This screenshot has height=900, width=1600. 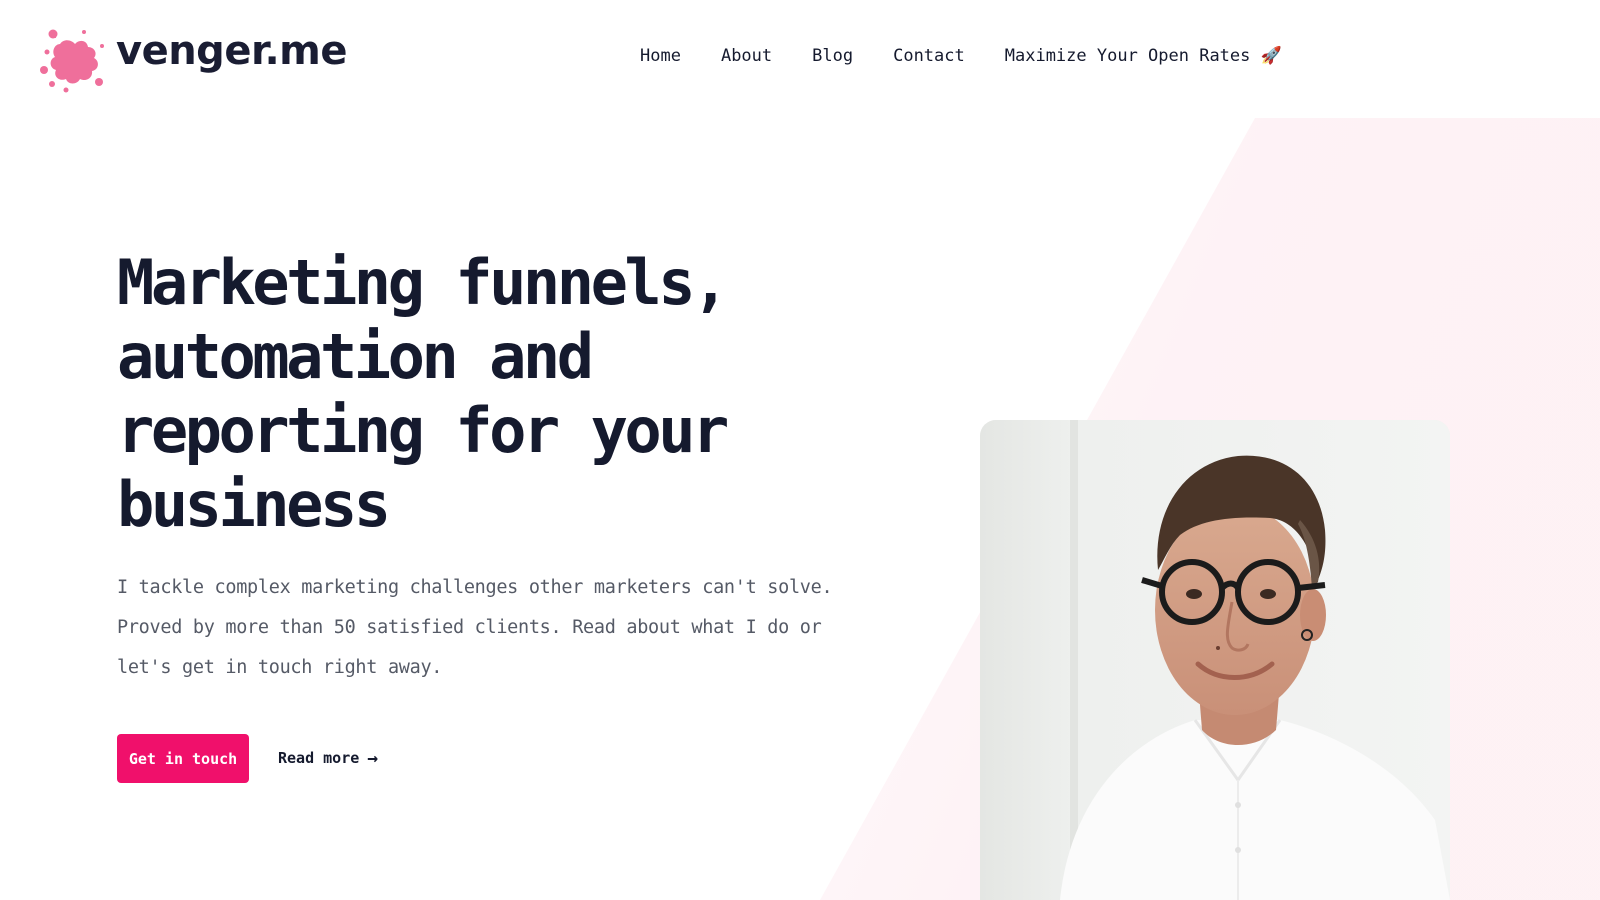 I want to click on nav-maximize-open-rates: Maximize Your Open Rates 🚀, so click(x=1143, y=56).